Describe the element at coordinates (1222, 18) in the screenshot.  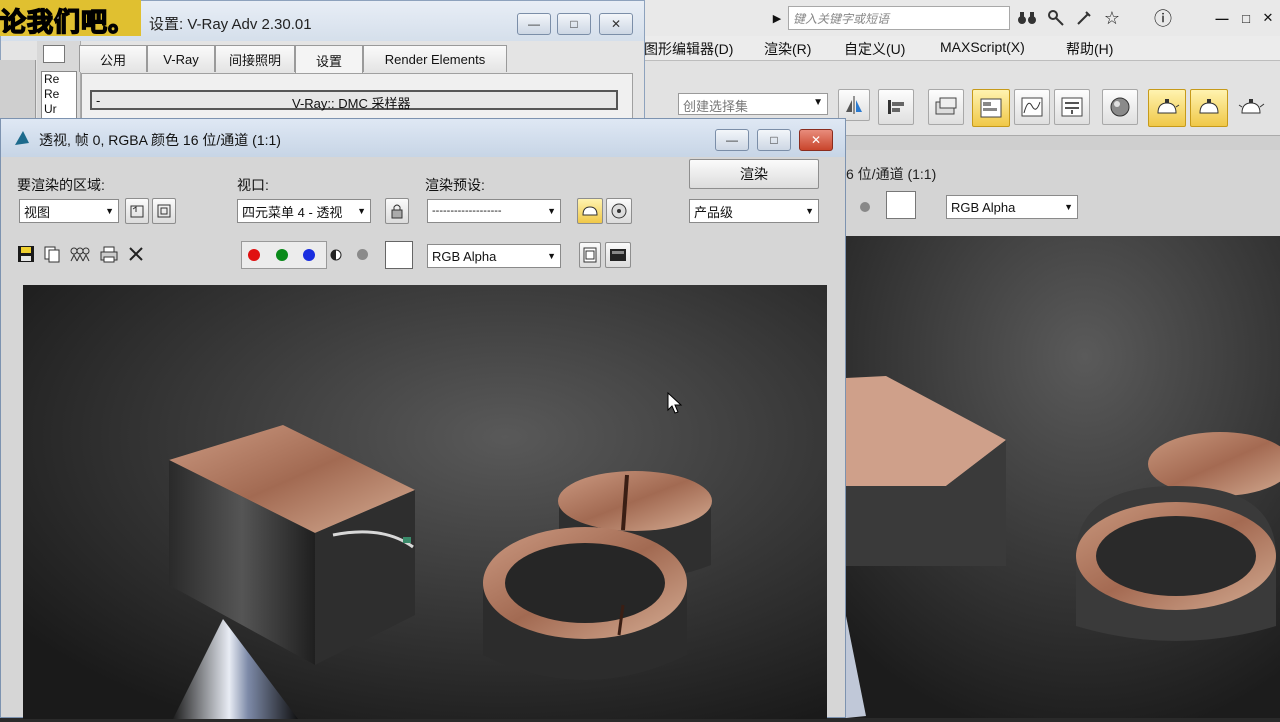
I see `minimize-button: —` at that location.